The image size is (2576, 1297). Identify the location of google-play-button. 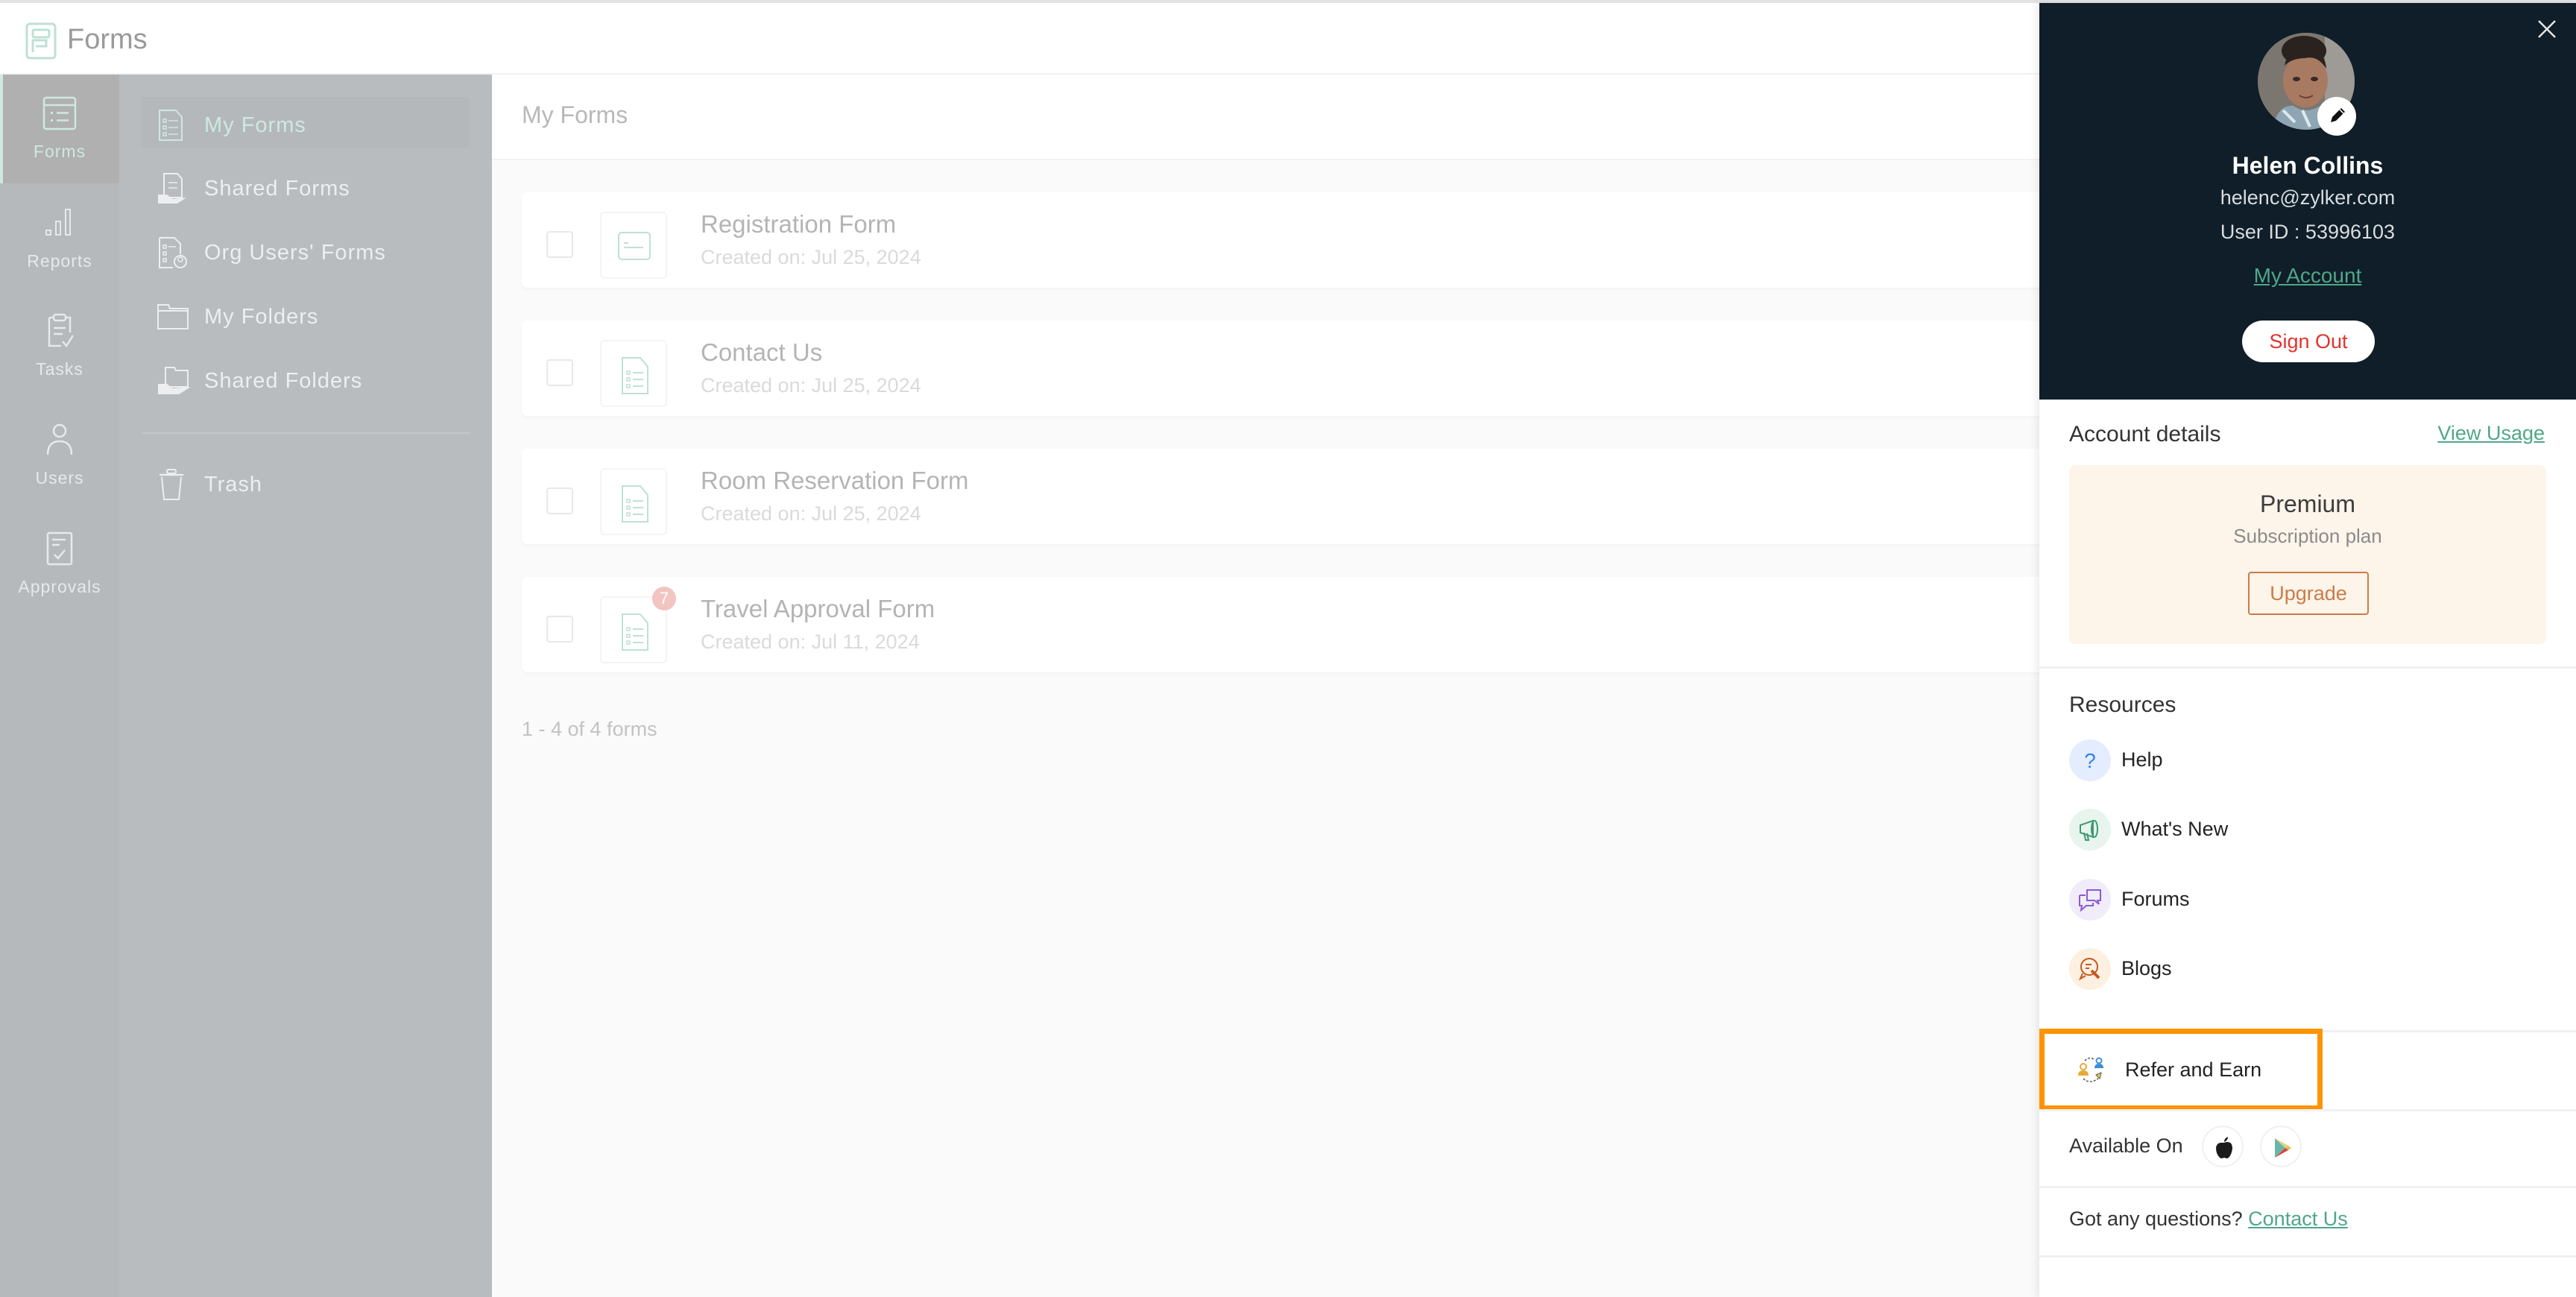
(2281, 1146).